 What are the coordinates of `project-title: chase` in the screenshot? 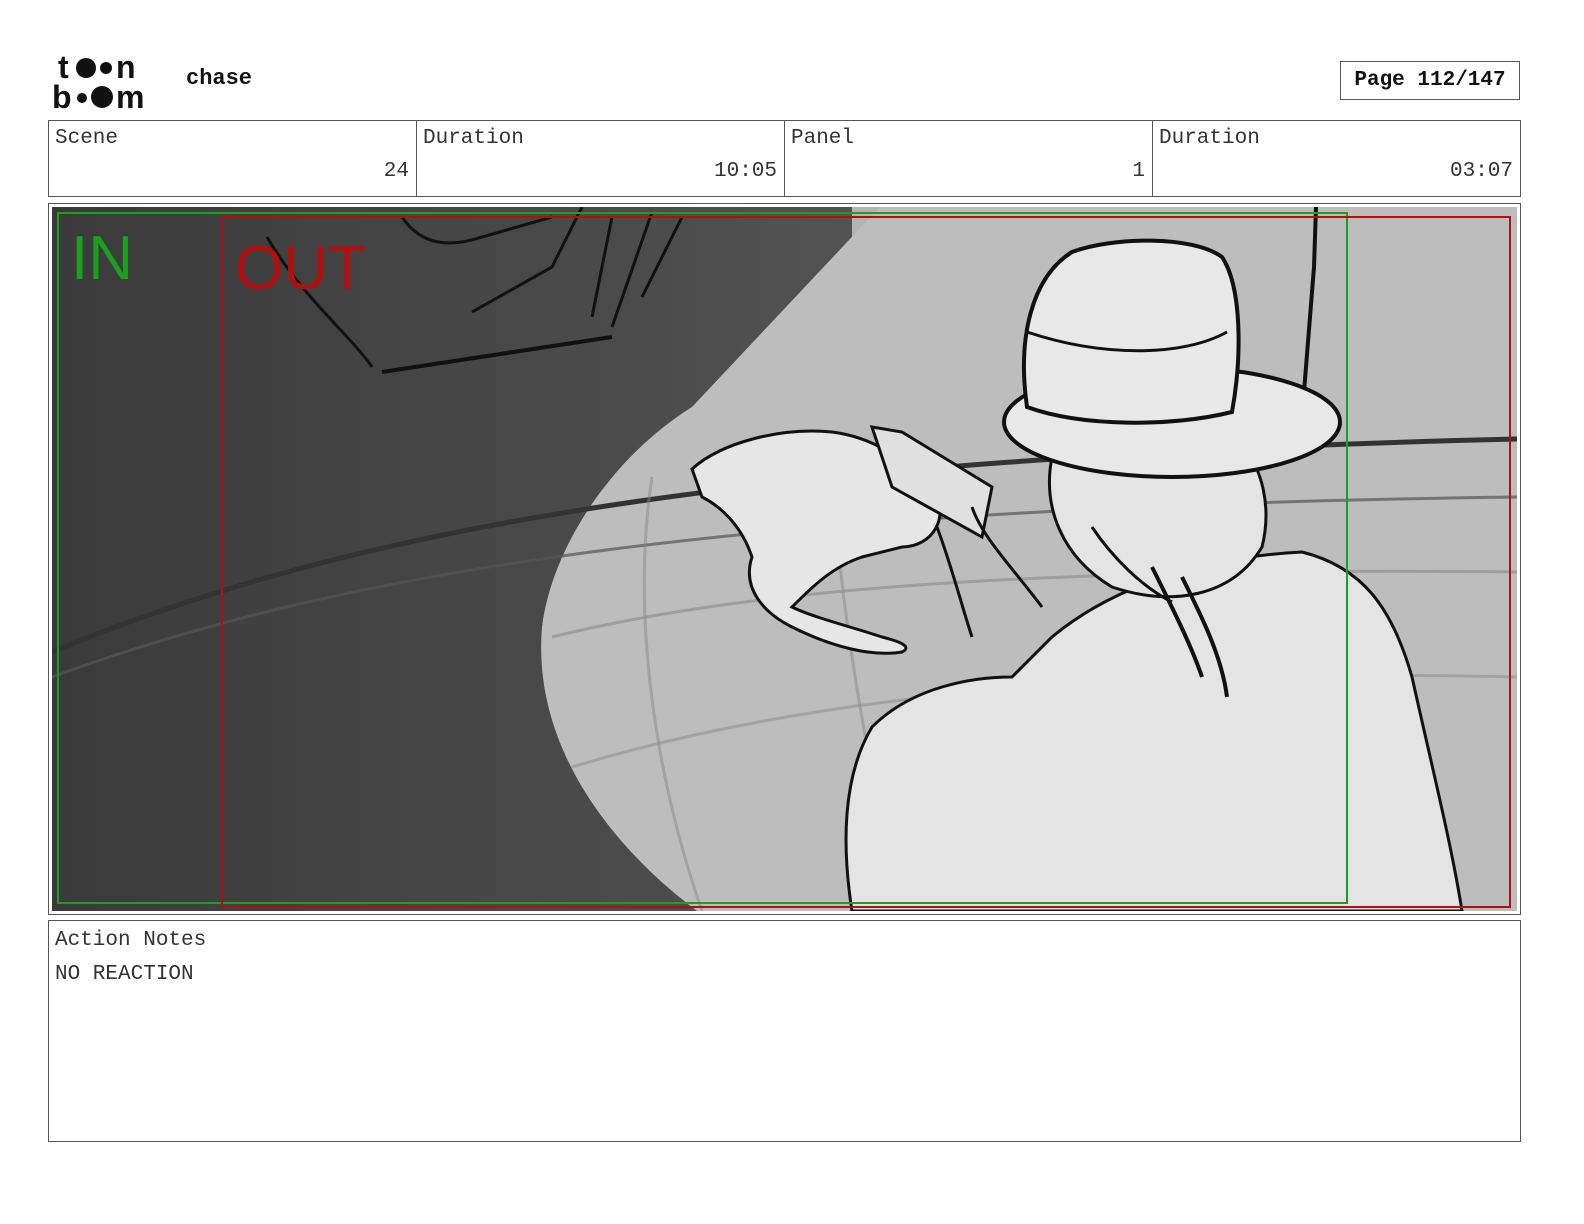 It's located at (219, 78).